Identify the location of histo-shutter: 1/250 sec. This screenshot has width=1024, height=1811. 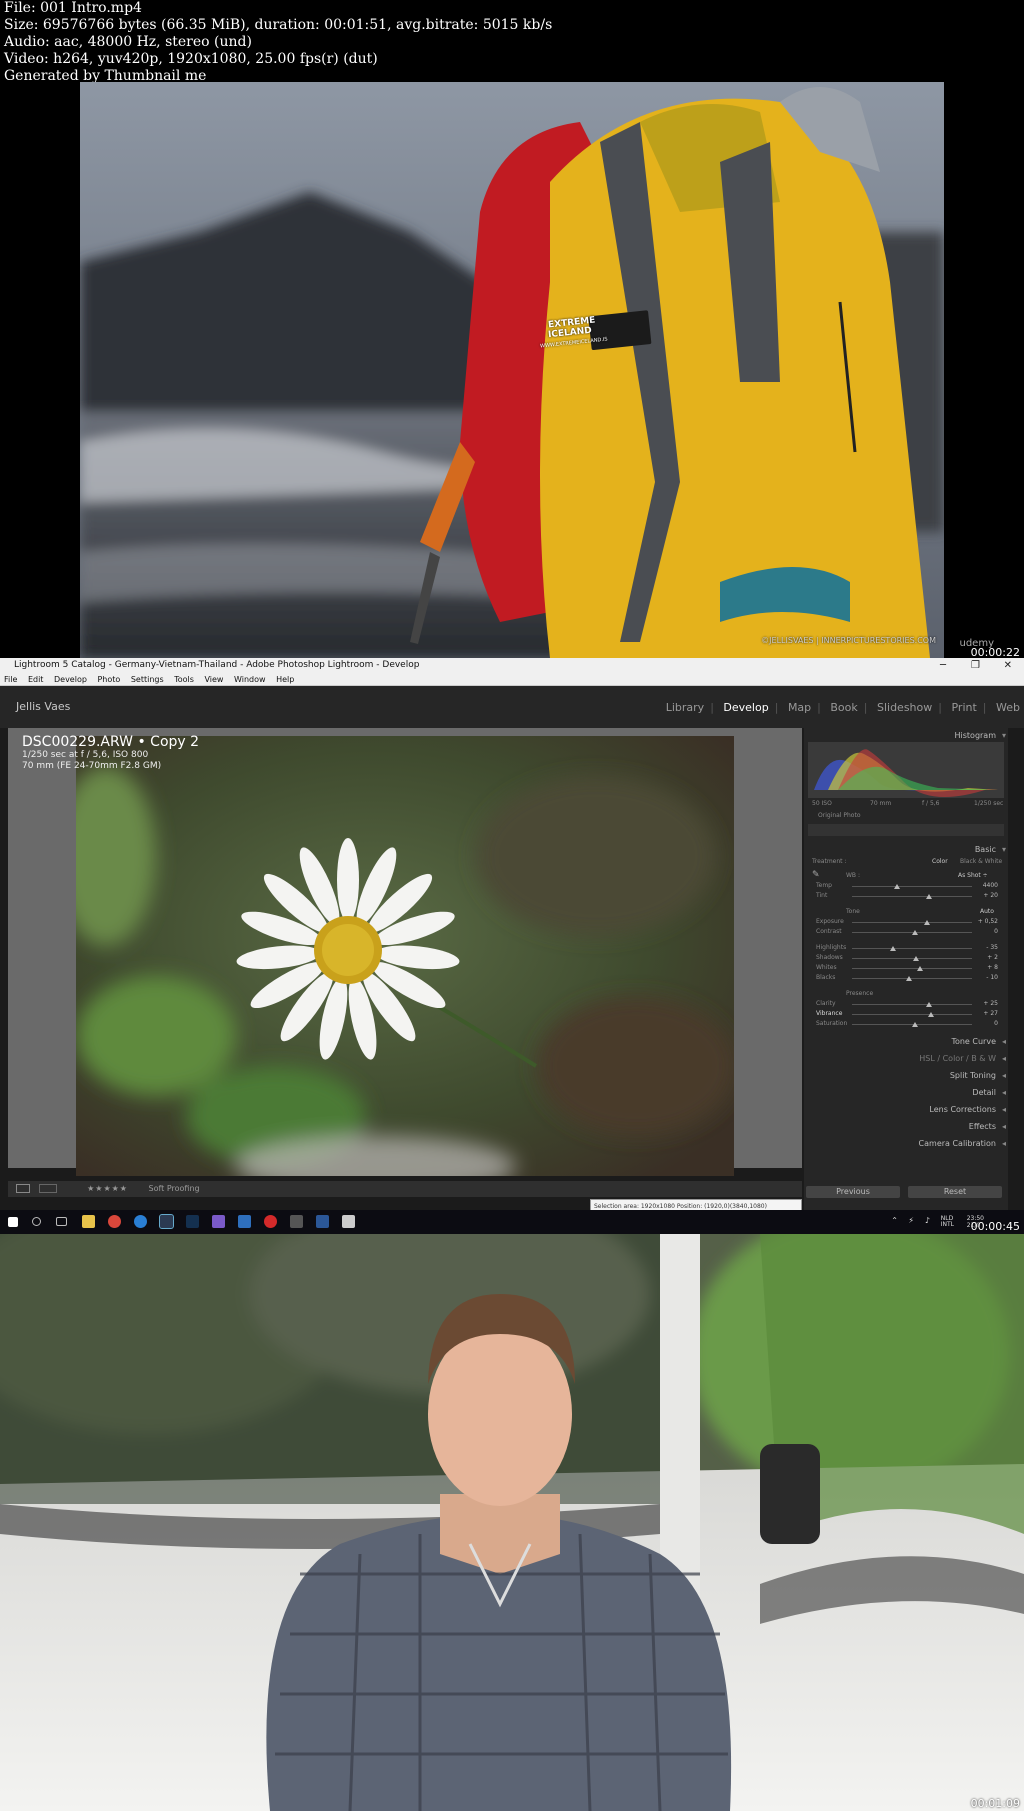
(989, 803).